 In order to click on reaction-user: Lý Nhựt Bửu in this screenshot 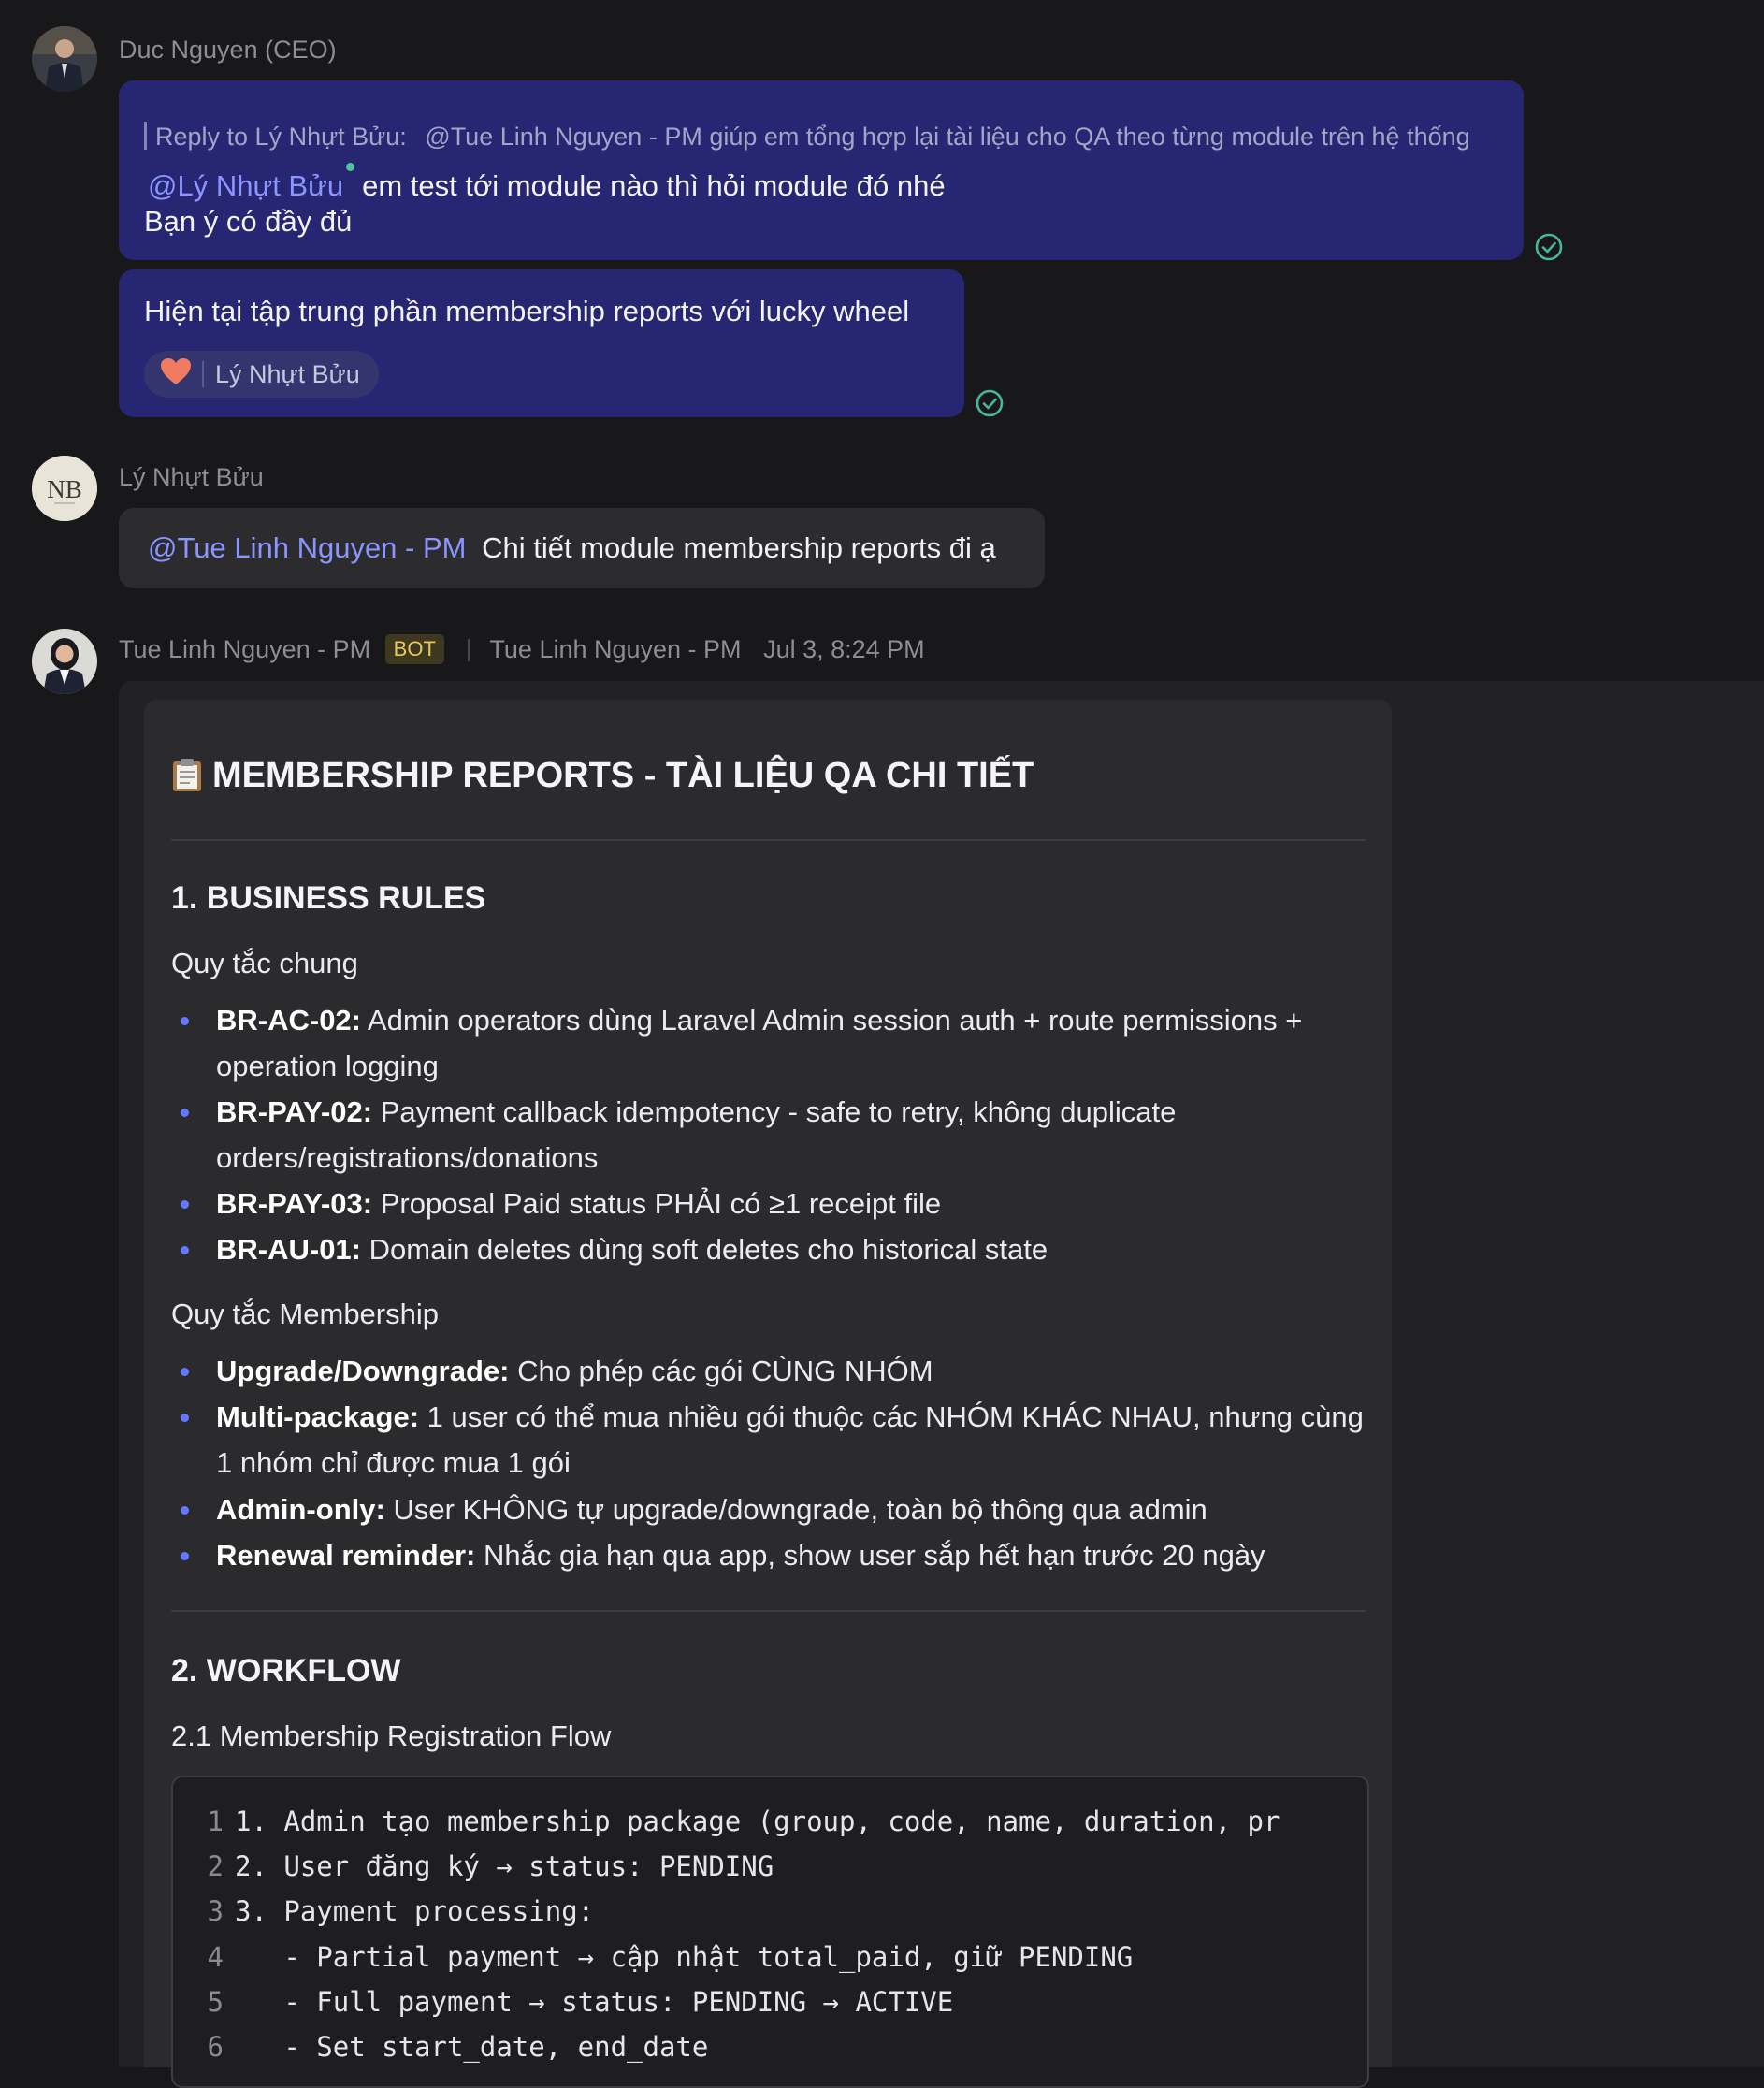, I will do `click(287, 373)`.